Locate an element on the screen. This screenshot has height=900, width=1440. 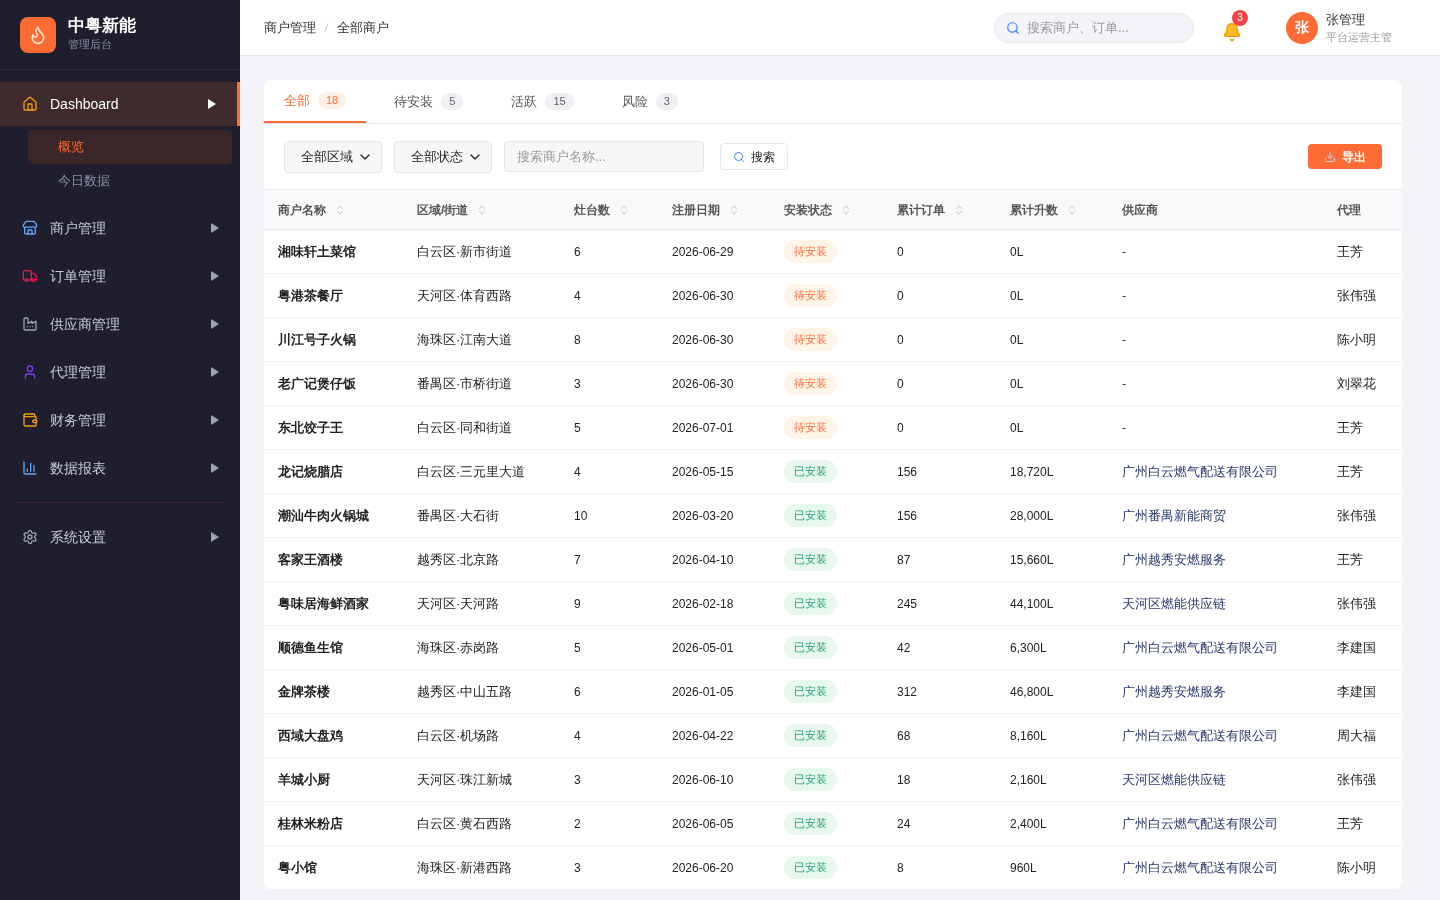
column-header: 区域/街道 is located at coordinates (443, 209).